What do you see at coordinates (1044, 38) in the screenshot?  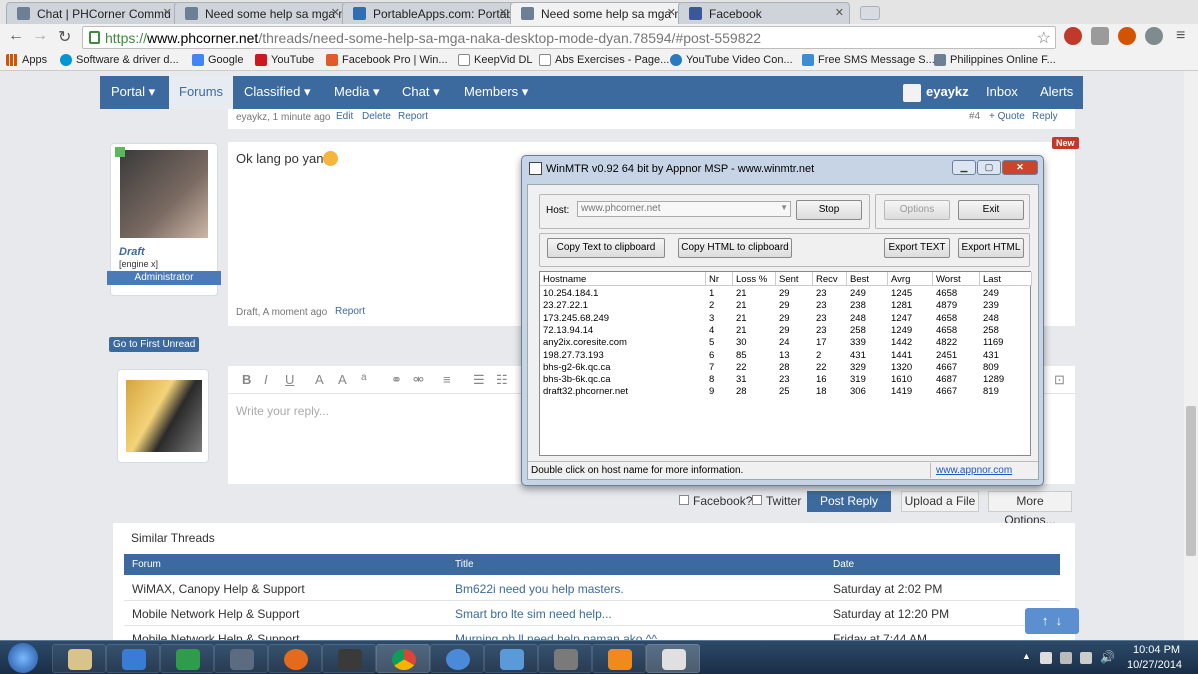 I see `bookmark-star-icon: ☆` at bounding box center [1044, 38].